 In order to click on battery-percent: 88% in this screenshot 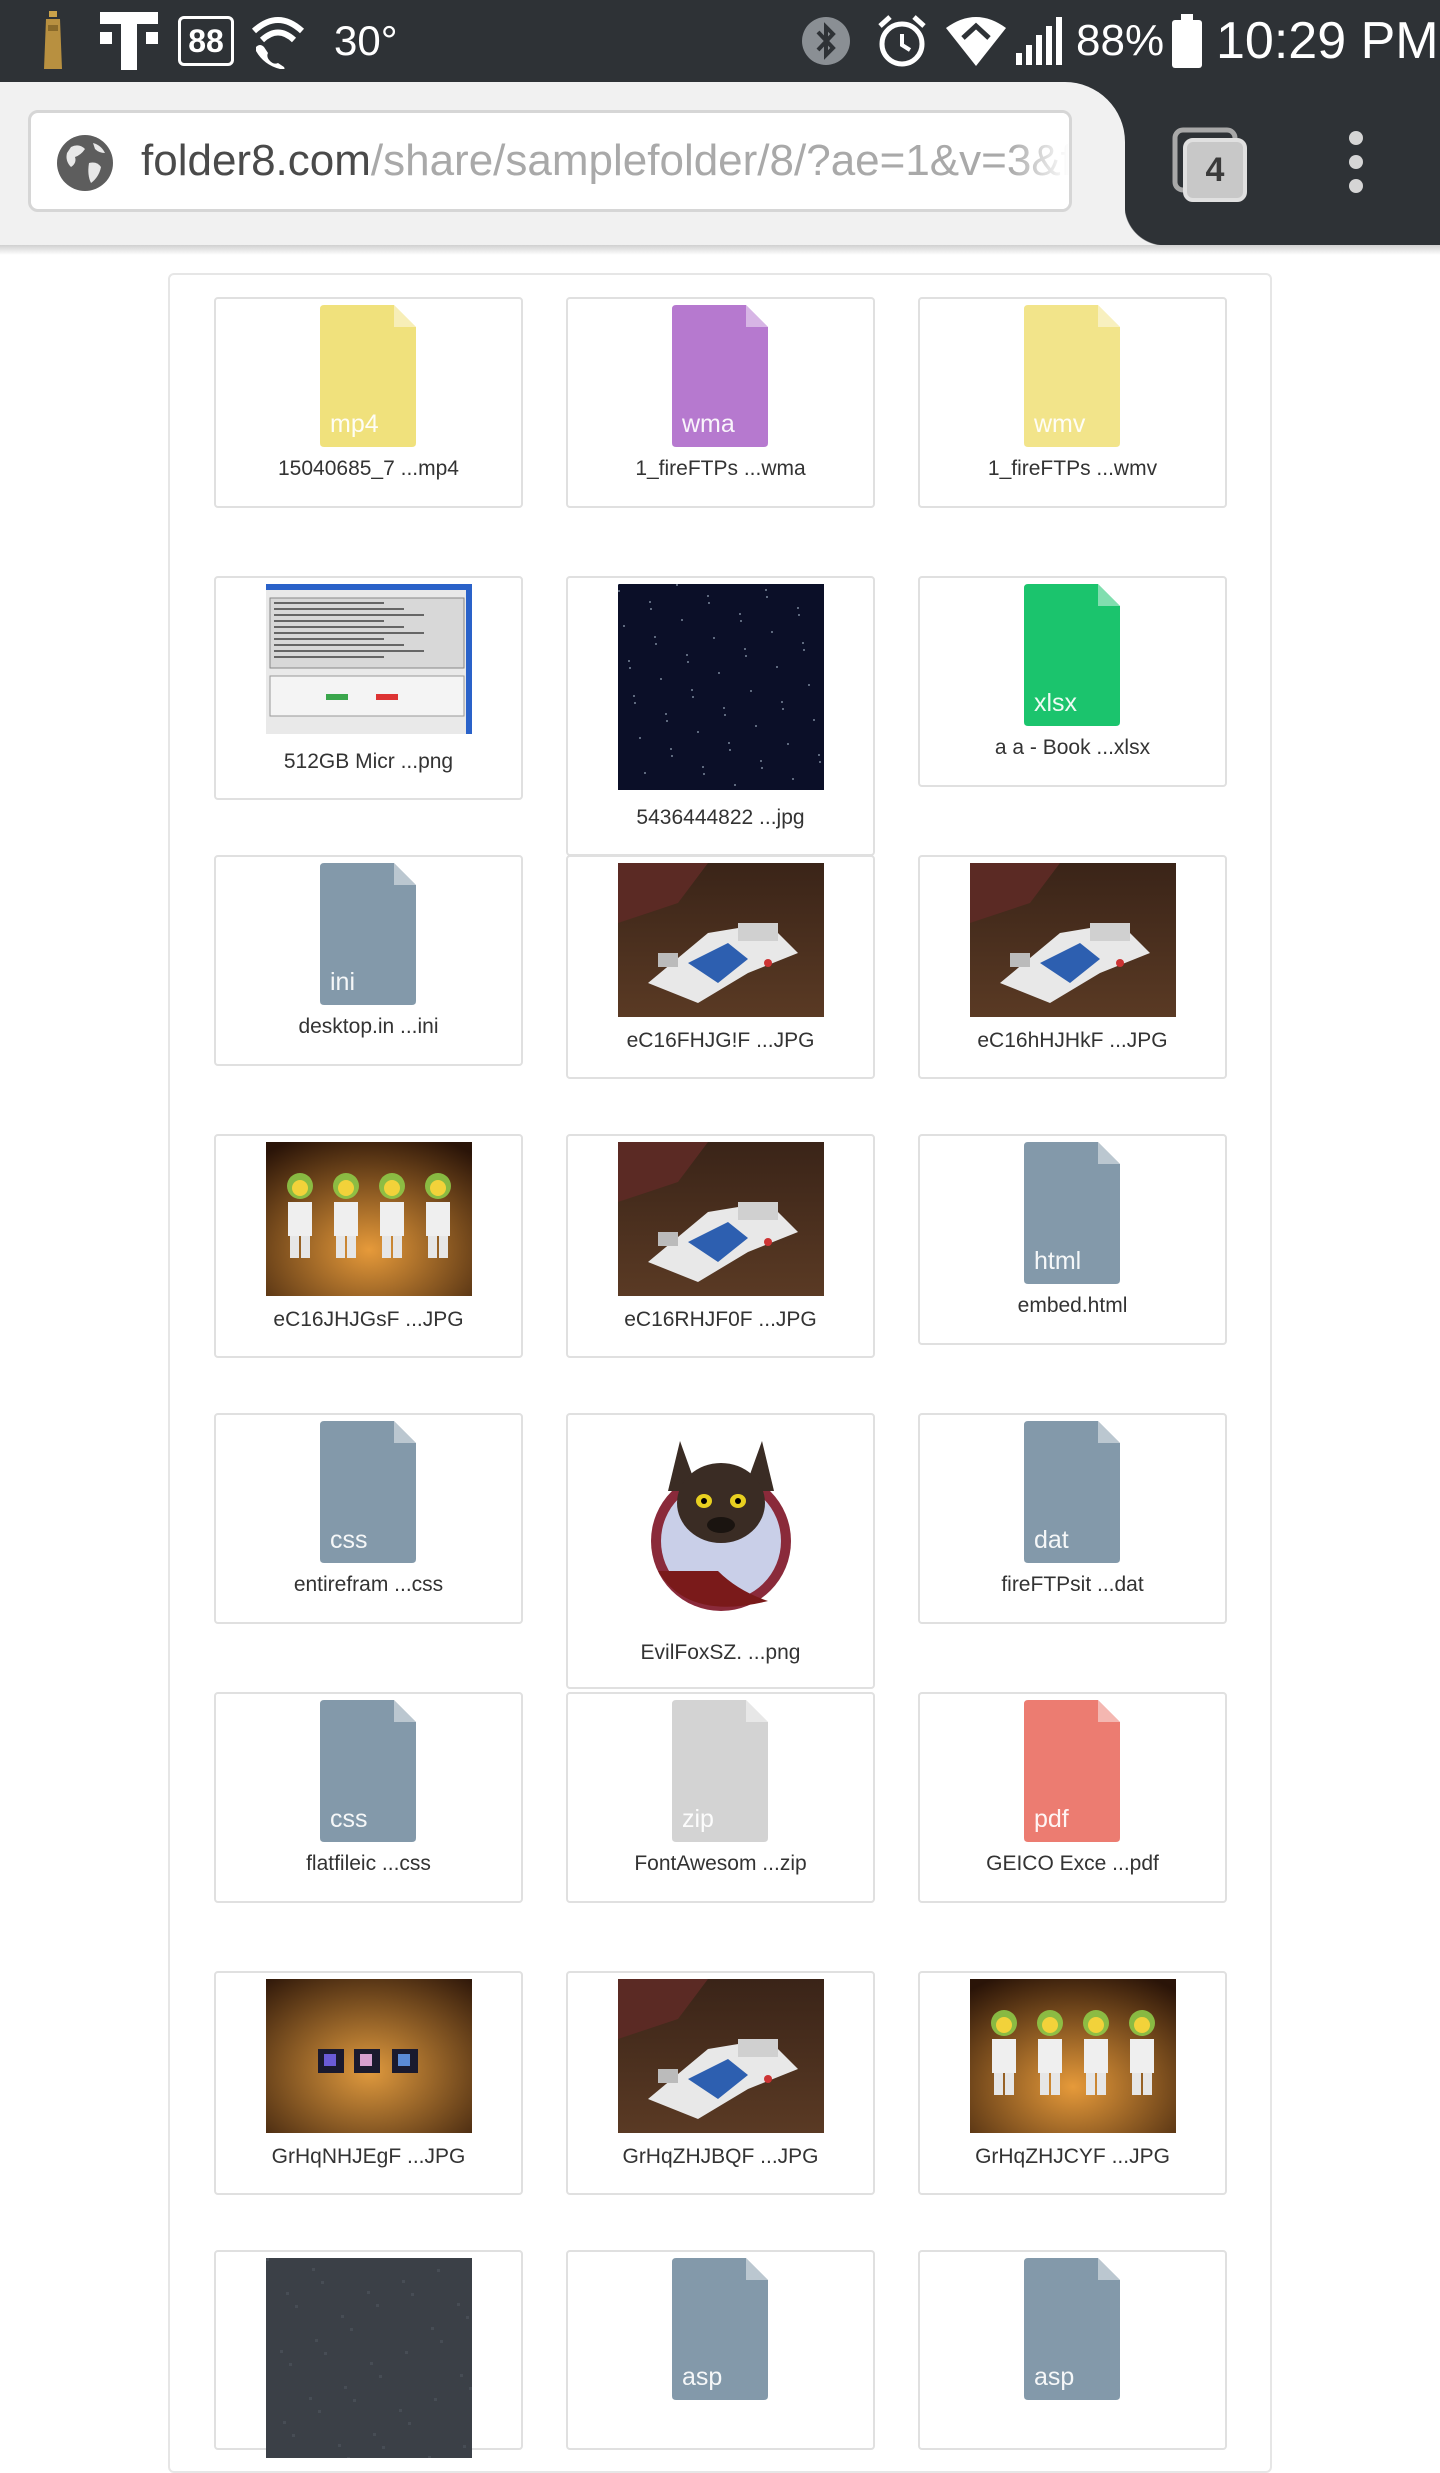, I will do `click(1120, 40)`.